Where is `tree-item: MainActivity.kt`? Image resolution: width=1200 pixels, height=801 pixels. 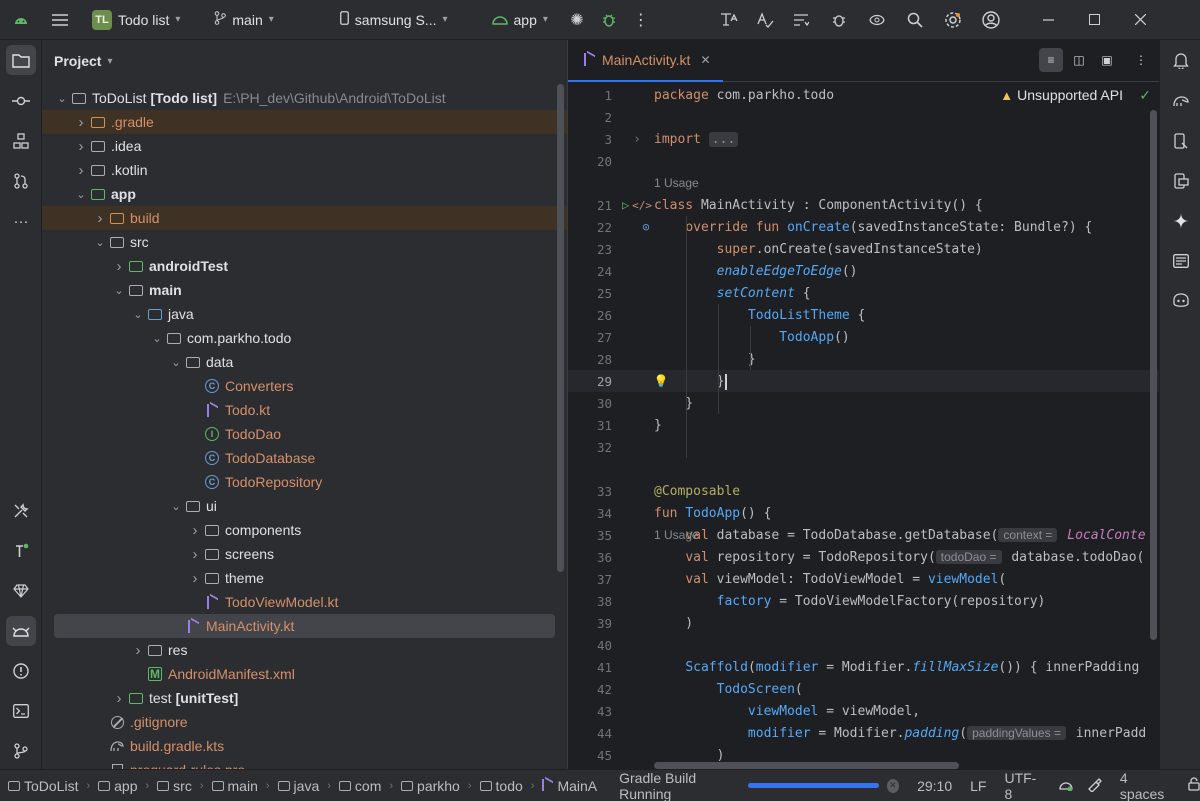 tree-item: MainActivity.kt is located at coordinates (304, 626).